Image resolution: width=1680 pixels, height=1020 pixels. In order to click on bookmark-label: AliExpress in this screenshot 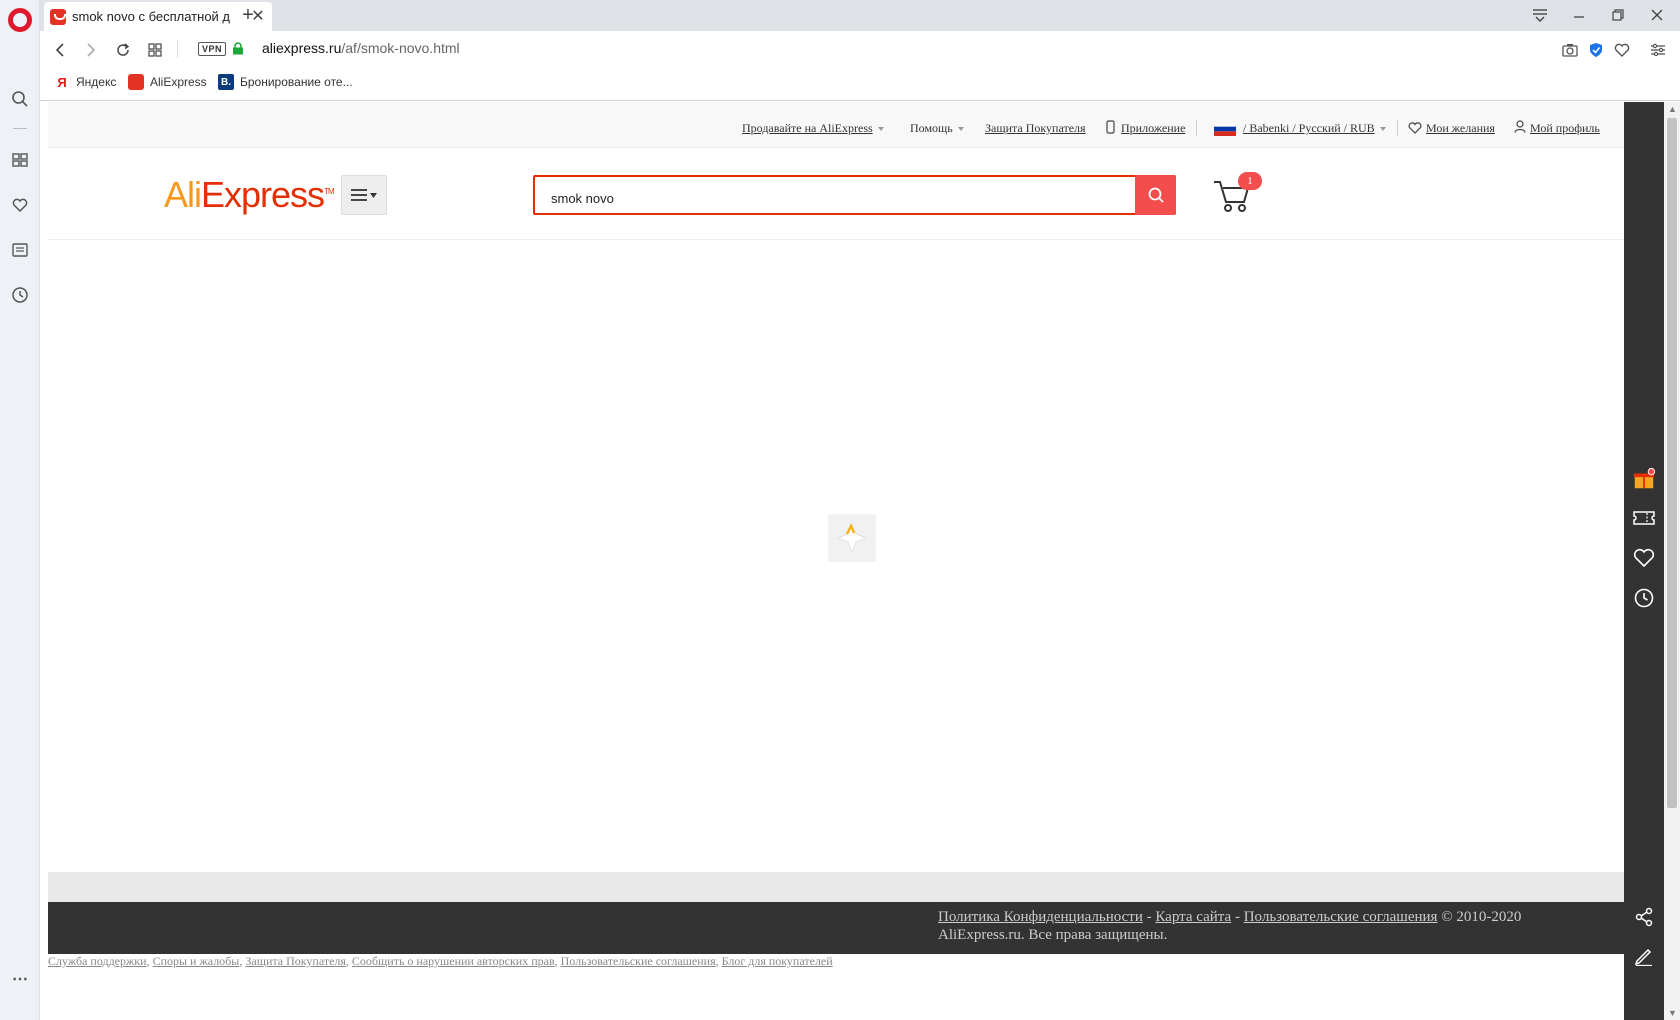, I will do `click(178, 82)`.